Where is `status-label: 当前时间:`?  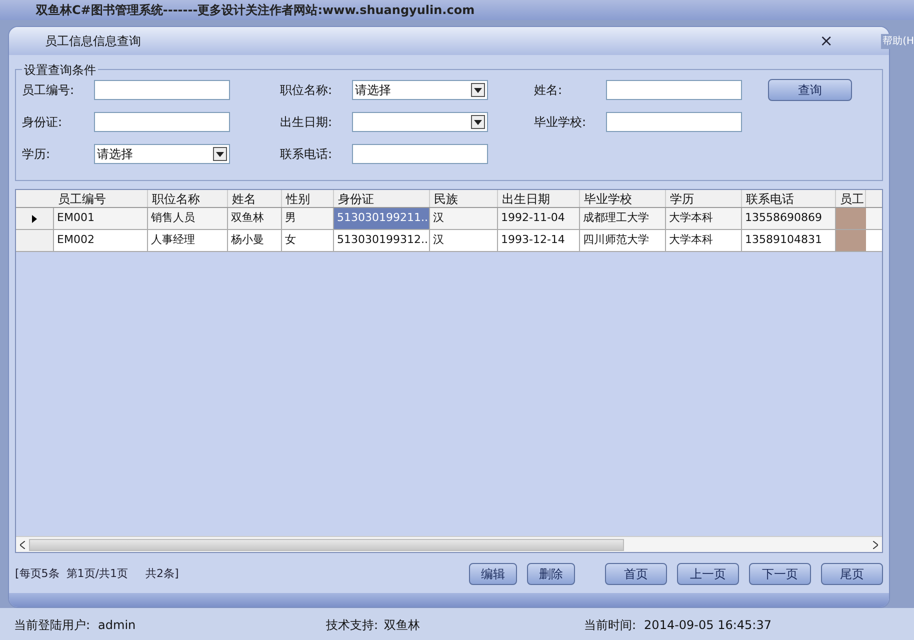 status-label: 当前时间: is located at coordinates (610, 625).